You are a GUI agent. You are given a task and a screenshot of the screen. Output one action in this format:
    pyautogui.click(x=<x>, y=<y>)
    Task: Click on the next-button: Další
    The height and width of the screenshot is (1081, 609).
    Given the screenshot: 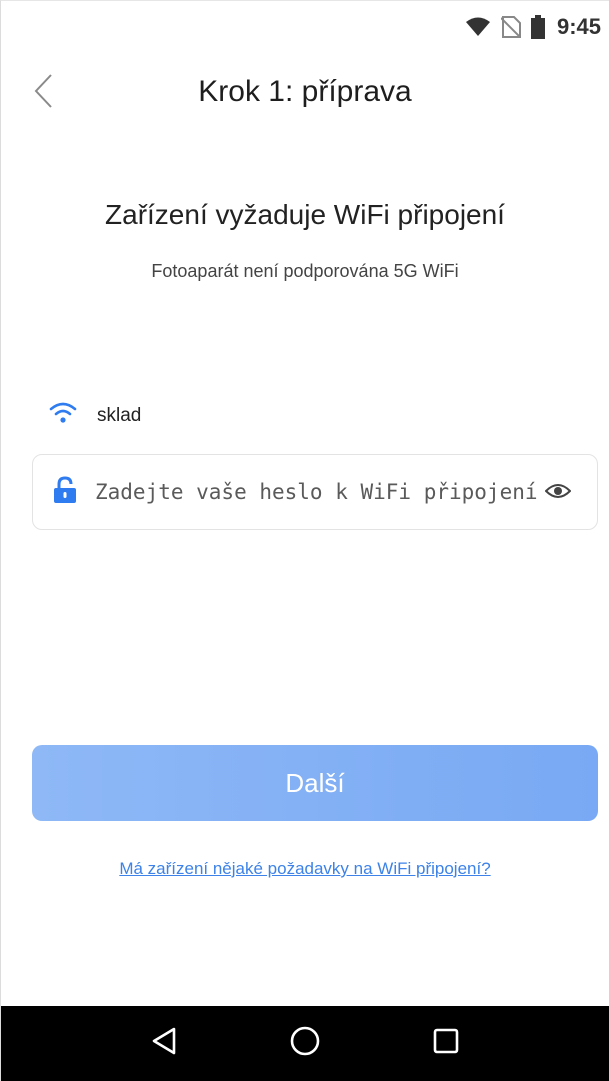 What is the action you would take?
    pyautogui.click(x=315, y=783)
    